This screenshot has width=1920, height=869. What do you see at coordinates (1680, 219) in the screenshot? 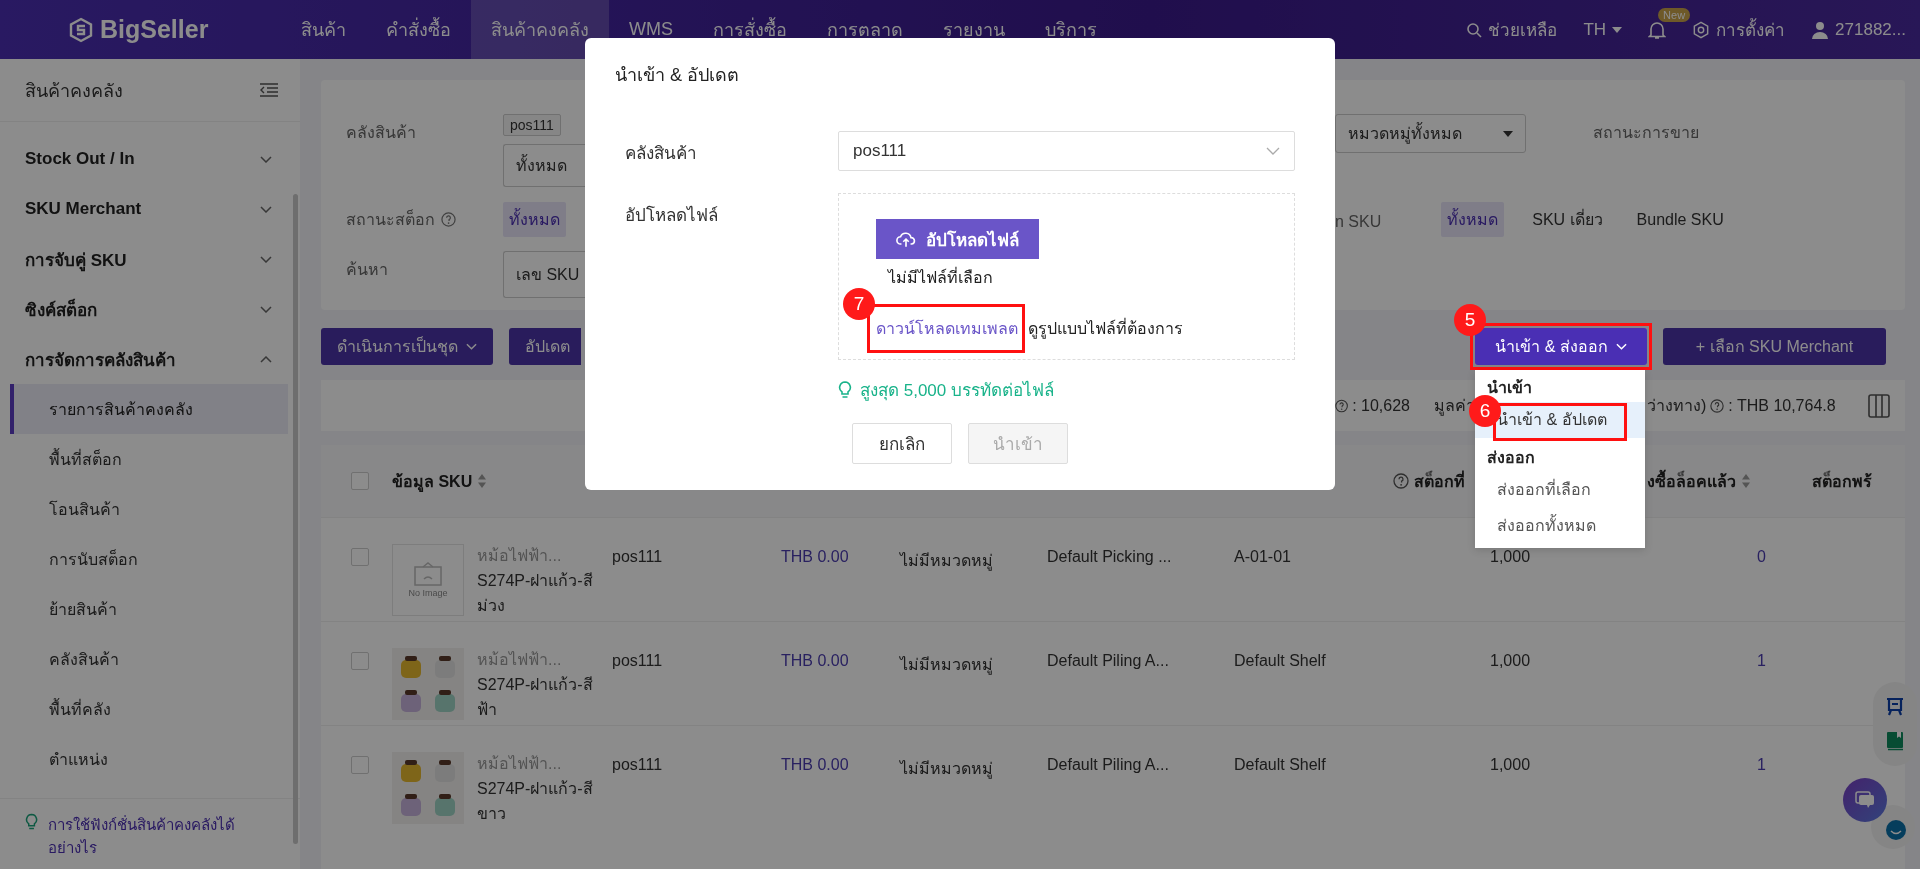
I see `filter-option: Bundle SKU` at bounding box center [1680, 219].